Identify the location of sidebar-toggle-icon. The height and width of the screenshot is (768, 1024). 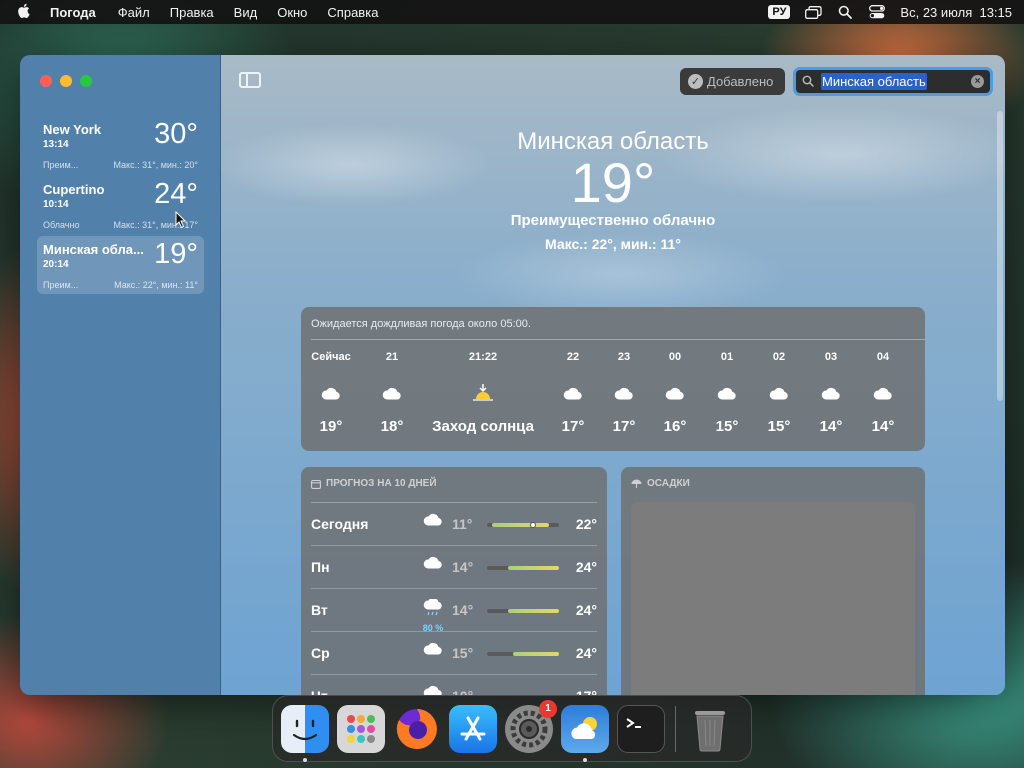
(250, 80).